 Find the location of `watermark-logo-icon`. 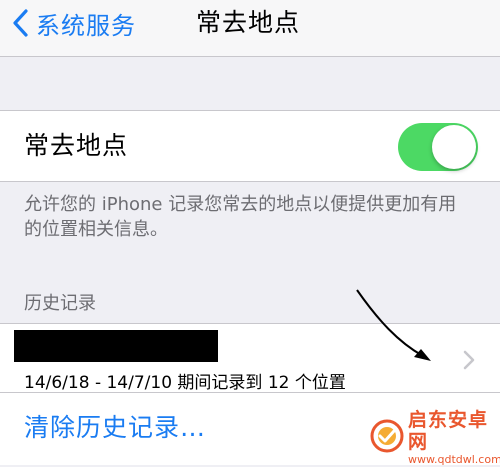

watermark-logo-icon is located at coordinates (387, 438).